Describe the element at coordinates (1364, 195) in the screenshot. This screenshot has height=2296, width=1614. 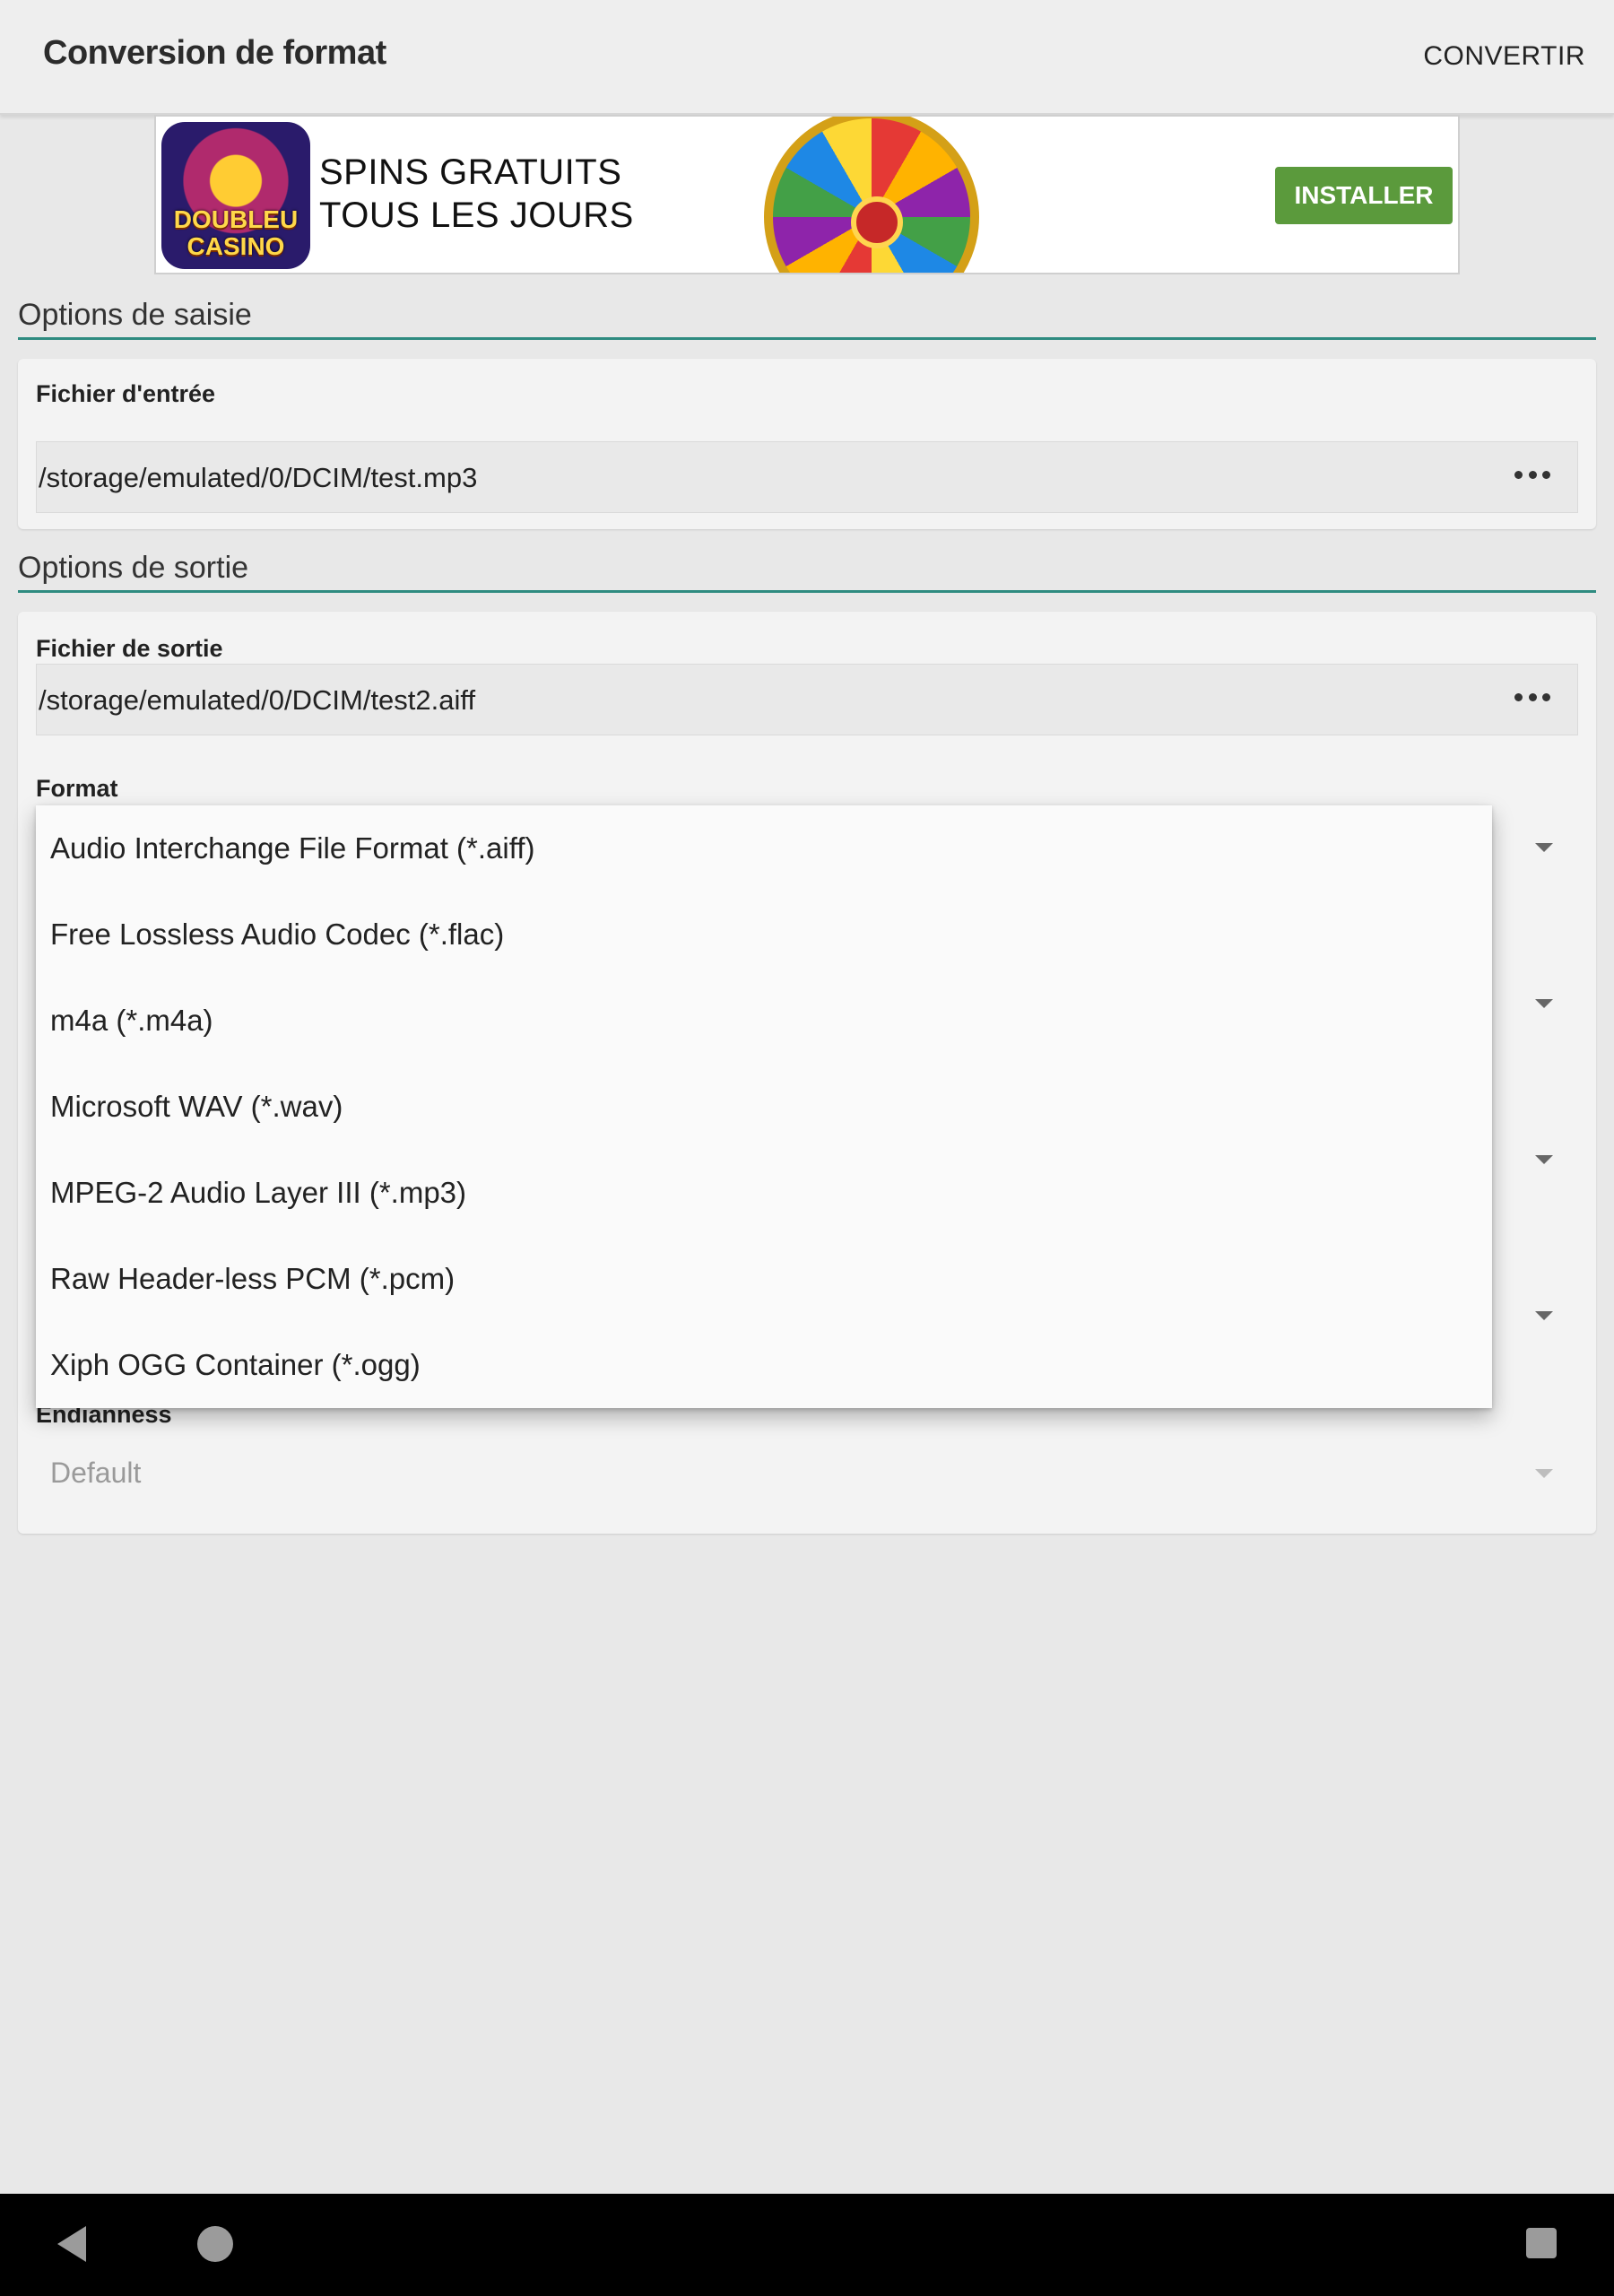
I see `ad-install-button: INSTALLER` at that location.